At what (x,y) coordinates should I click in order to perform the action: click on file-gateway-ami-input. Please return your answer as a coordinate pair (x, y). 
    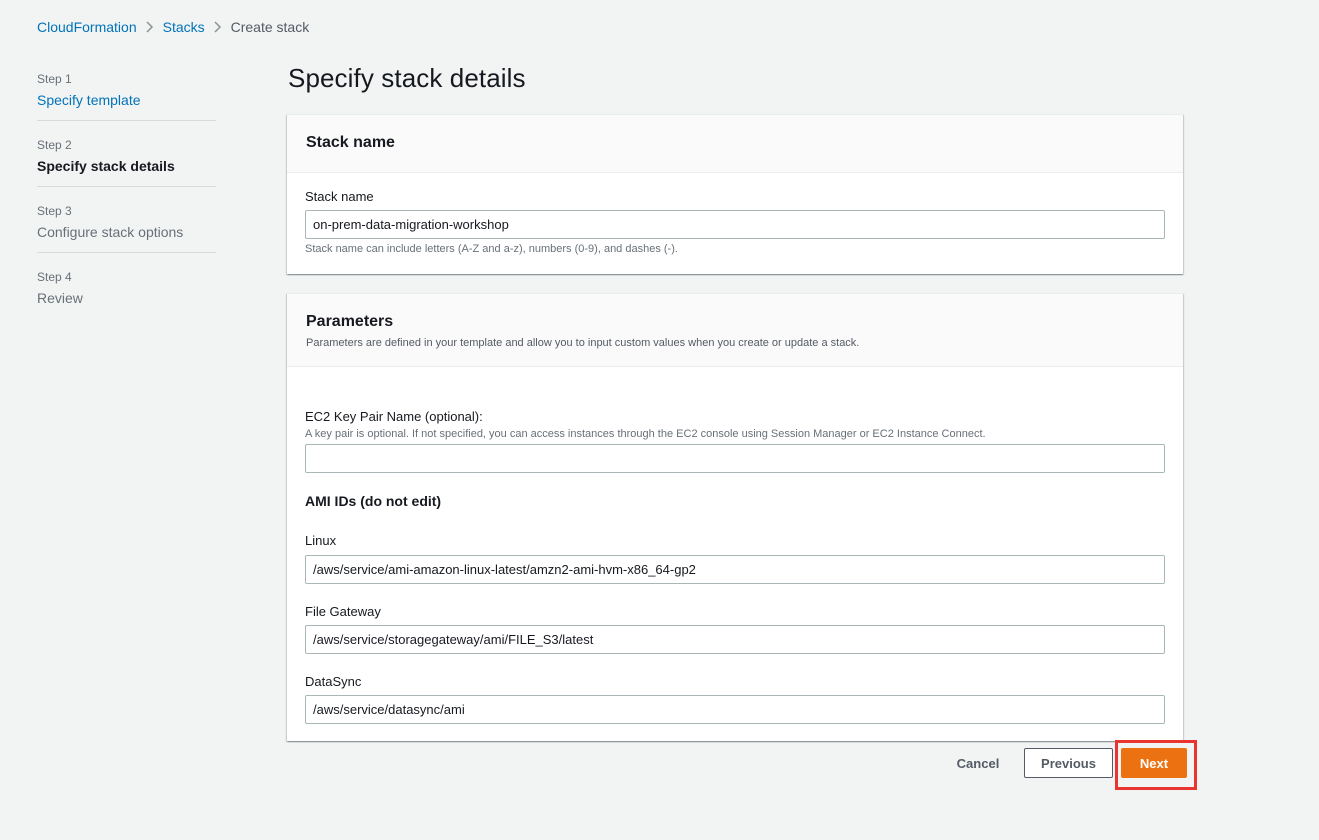
    Looking at the image, I should click on (735, 639).